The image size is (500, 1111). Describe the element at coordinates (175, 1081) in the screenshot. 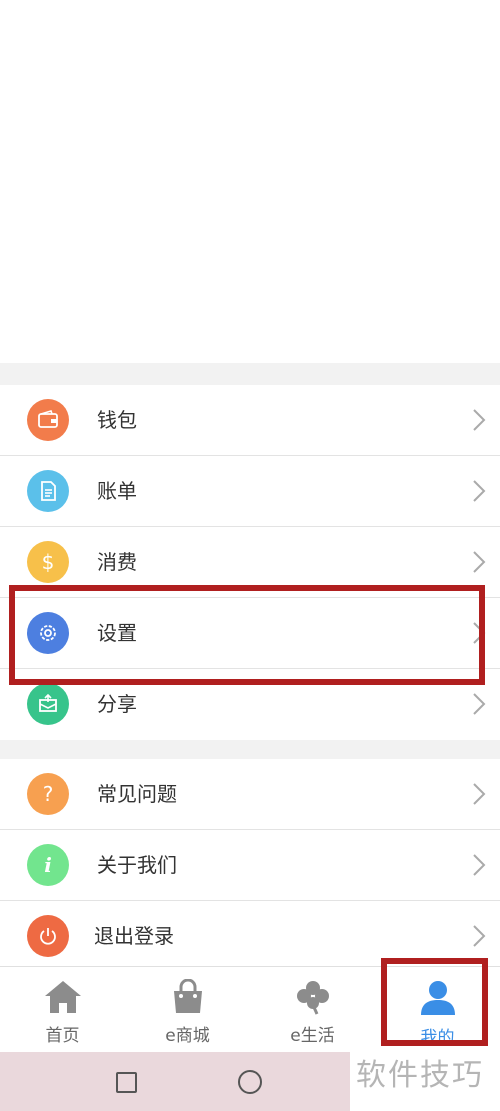

I see `system-navigation-bar` at that location.